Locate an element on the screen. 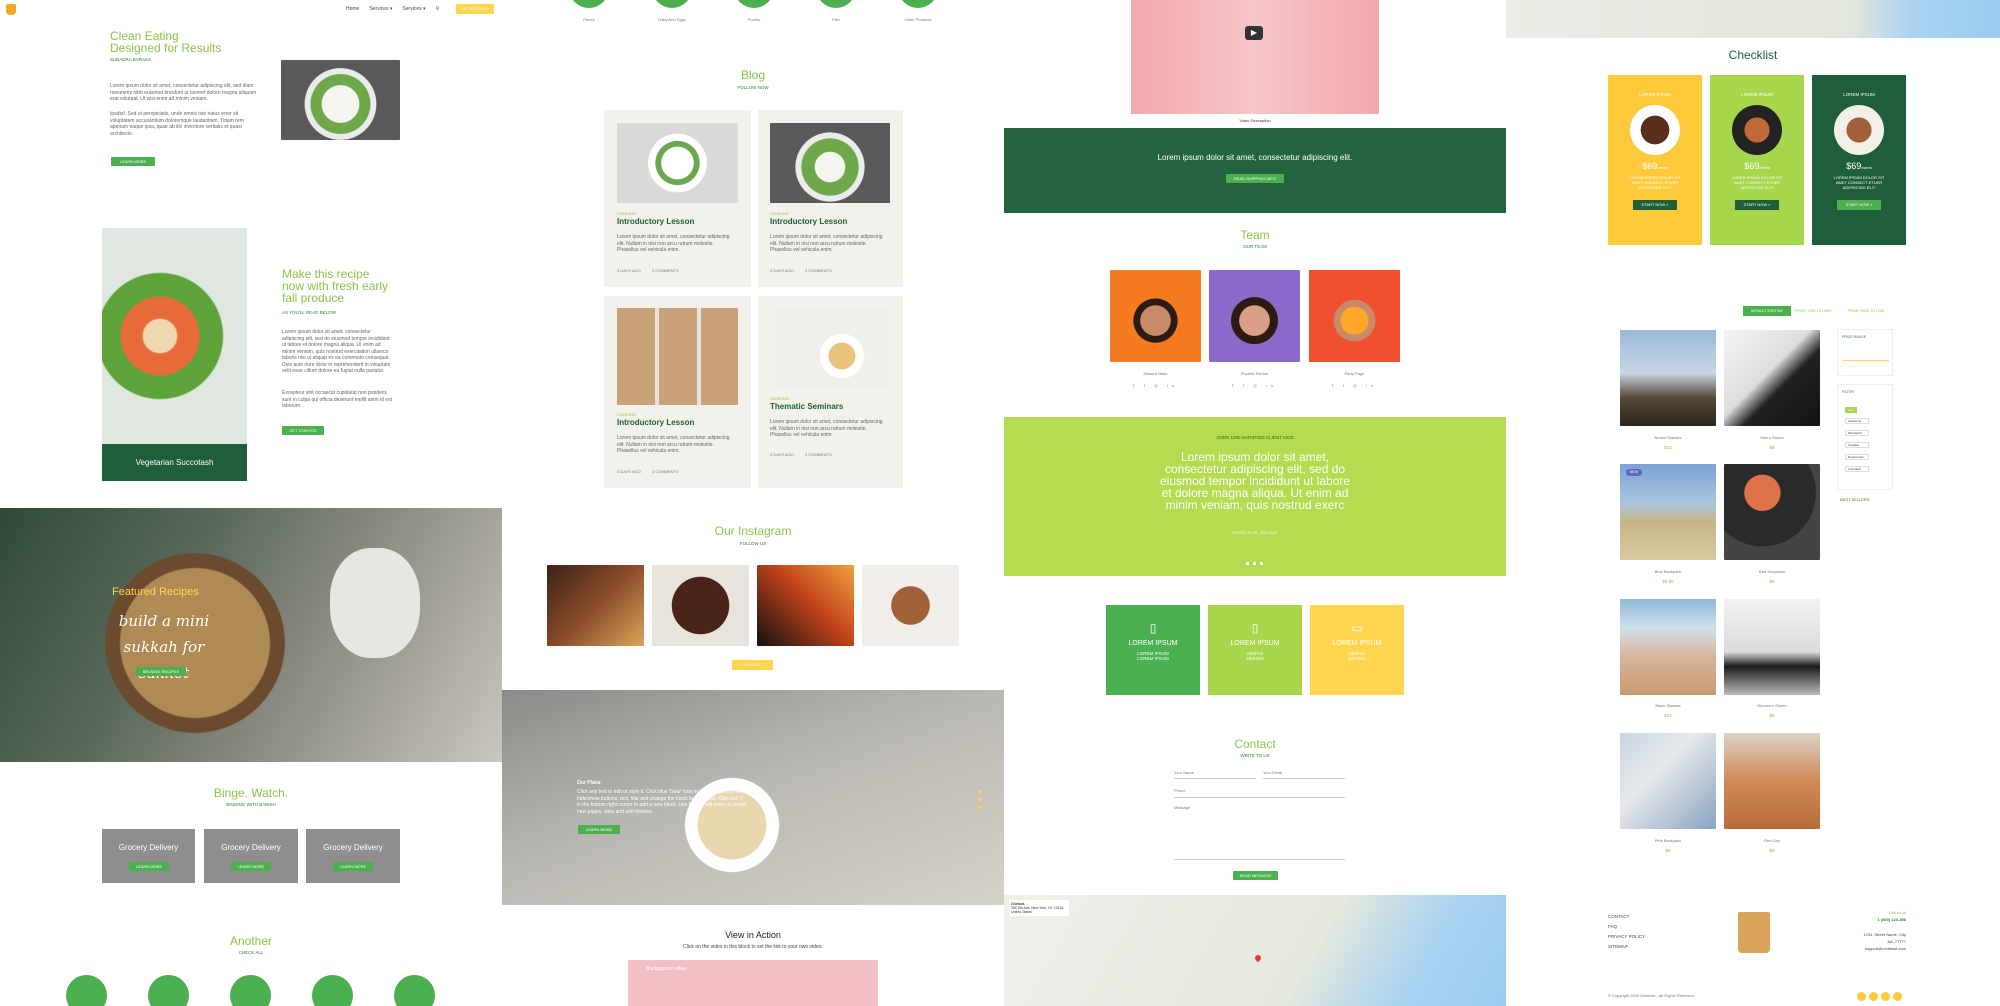 The image size is (2000, 1006). filter-creative: Creative is located at coordinates (1857, 445).